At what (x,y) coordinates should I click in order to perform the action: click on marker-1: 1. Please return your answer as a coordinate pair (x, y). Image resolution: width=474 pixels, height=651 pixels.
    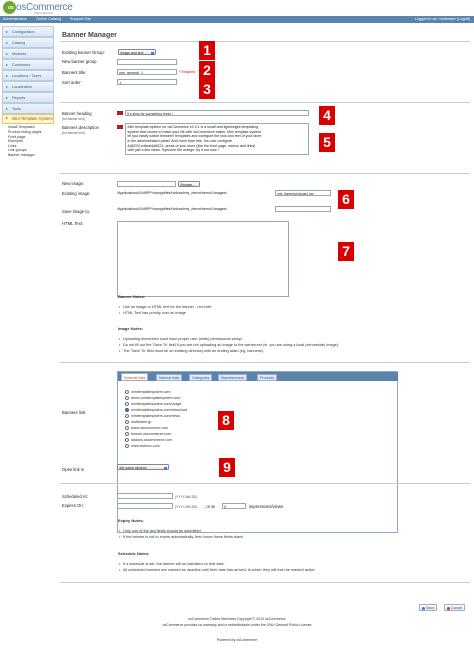
    Looking at the image, I should click on (207, 50).